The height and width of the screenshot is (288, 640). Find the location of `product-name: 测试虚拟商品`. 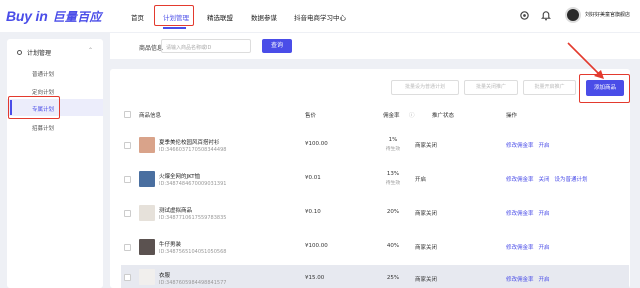

product-name: 测试虚拟商品 is located at coordinates (175, 210).